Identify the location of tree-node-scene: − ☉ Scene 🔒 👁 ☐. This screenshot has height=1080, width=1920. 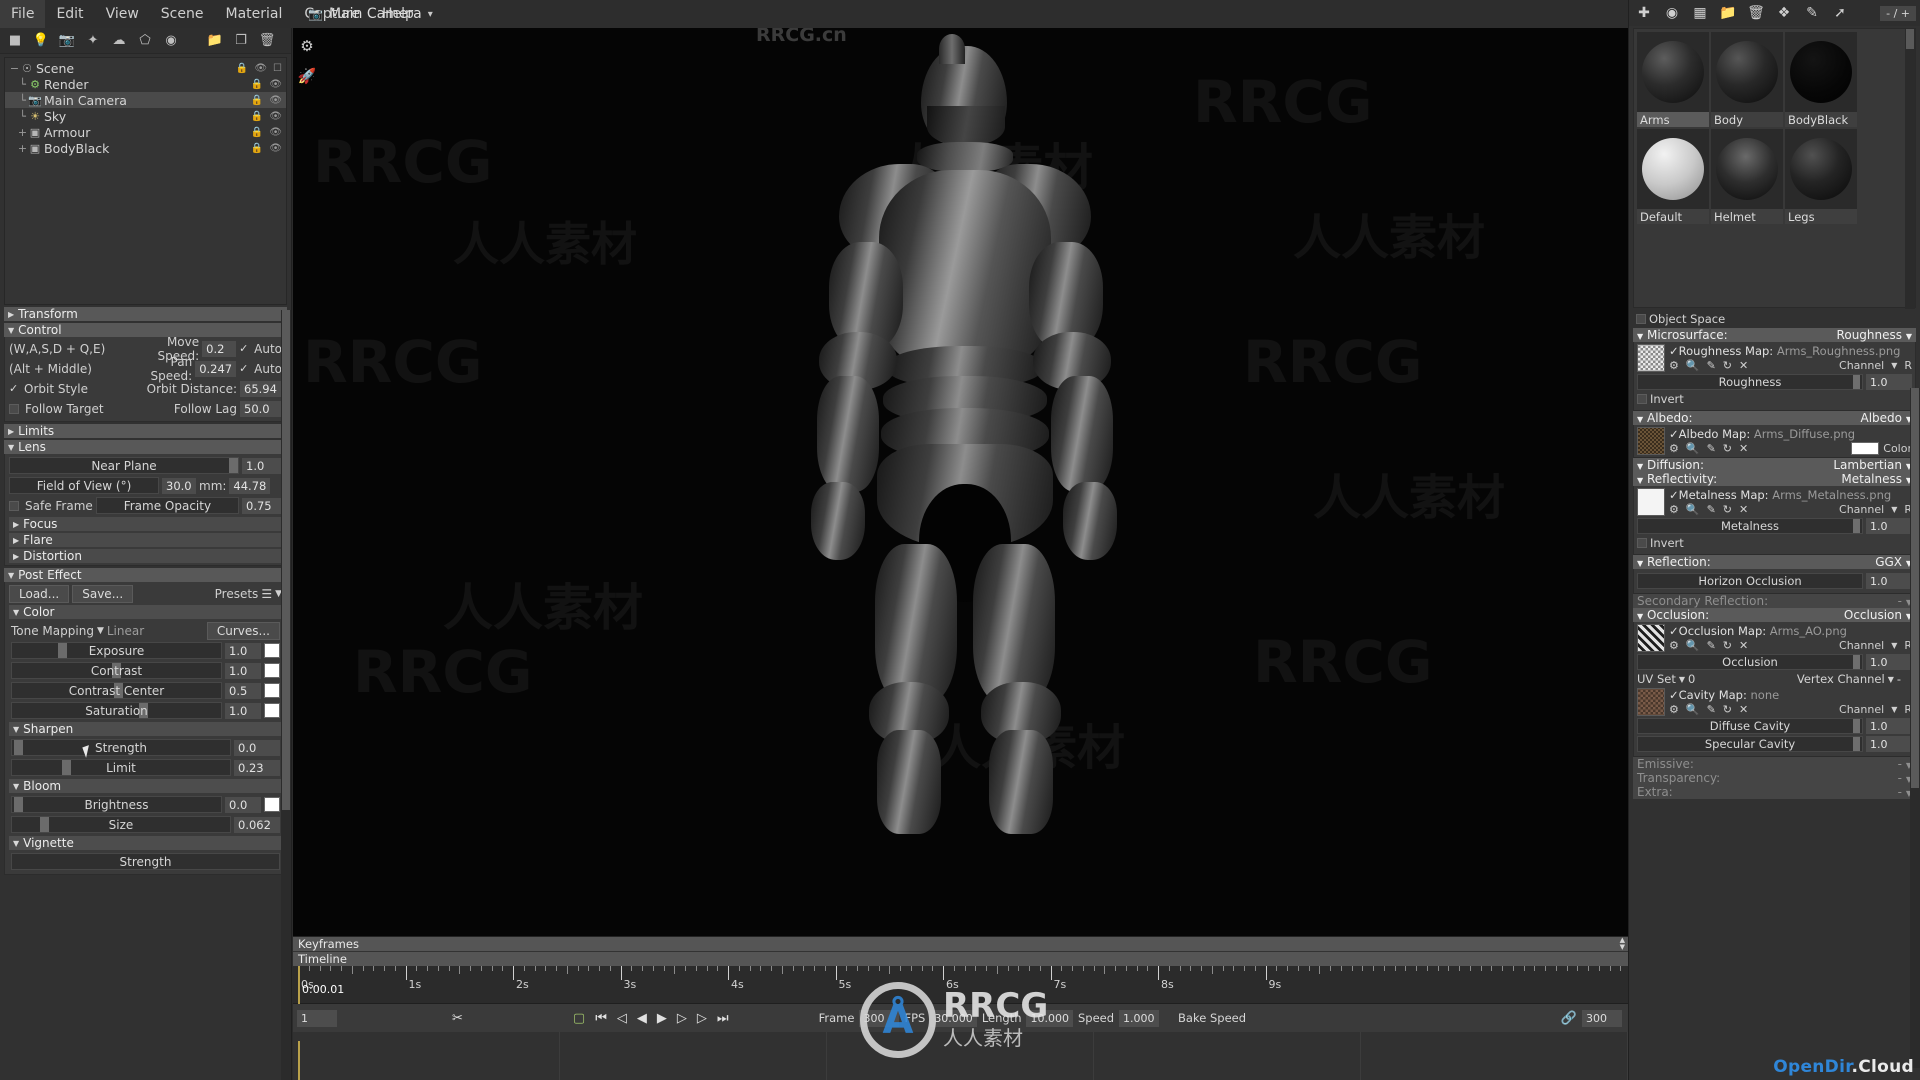
(145, 68).